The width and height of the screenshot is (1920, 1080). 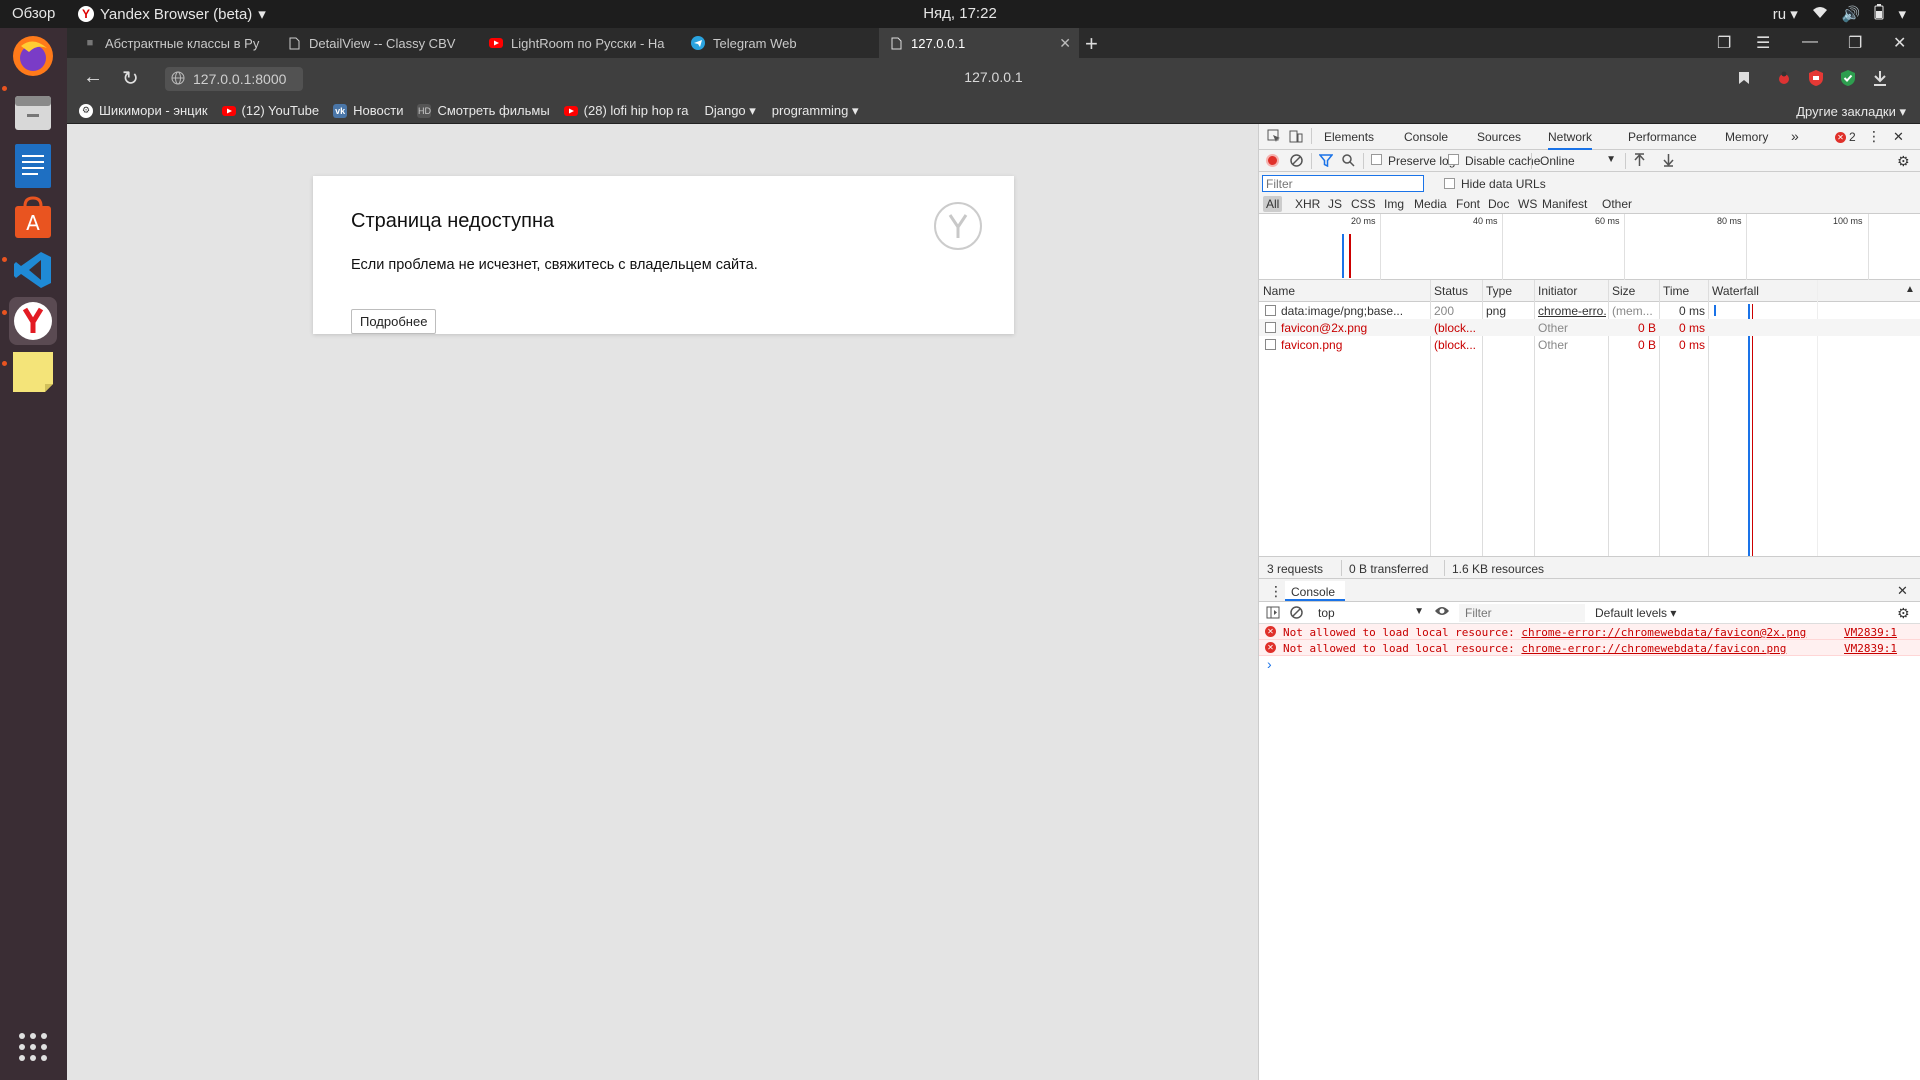 I want to click on back-icon: ←, so click(x=93, y=77).